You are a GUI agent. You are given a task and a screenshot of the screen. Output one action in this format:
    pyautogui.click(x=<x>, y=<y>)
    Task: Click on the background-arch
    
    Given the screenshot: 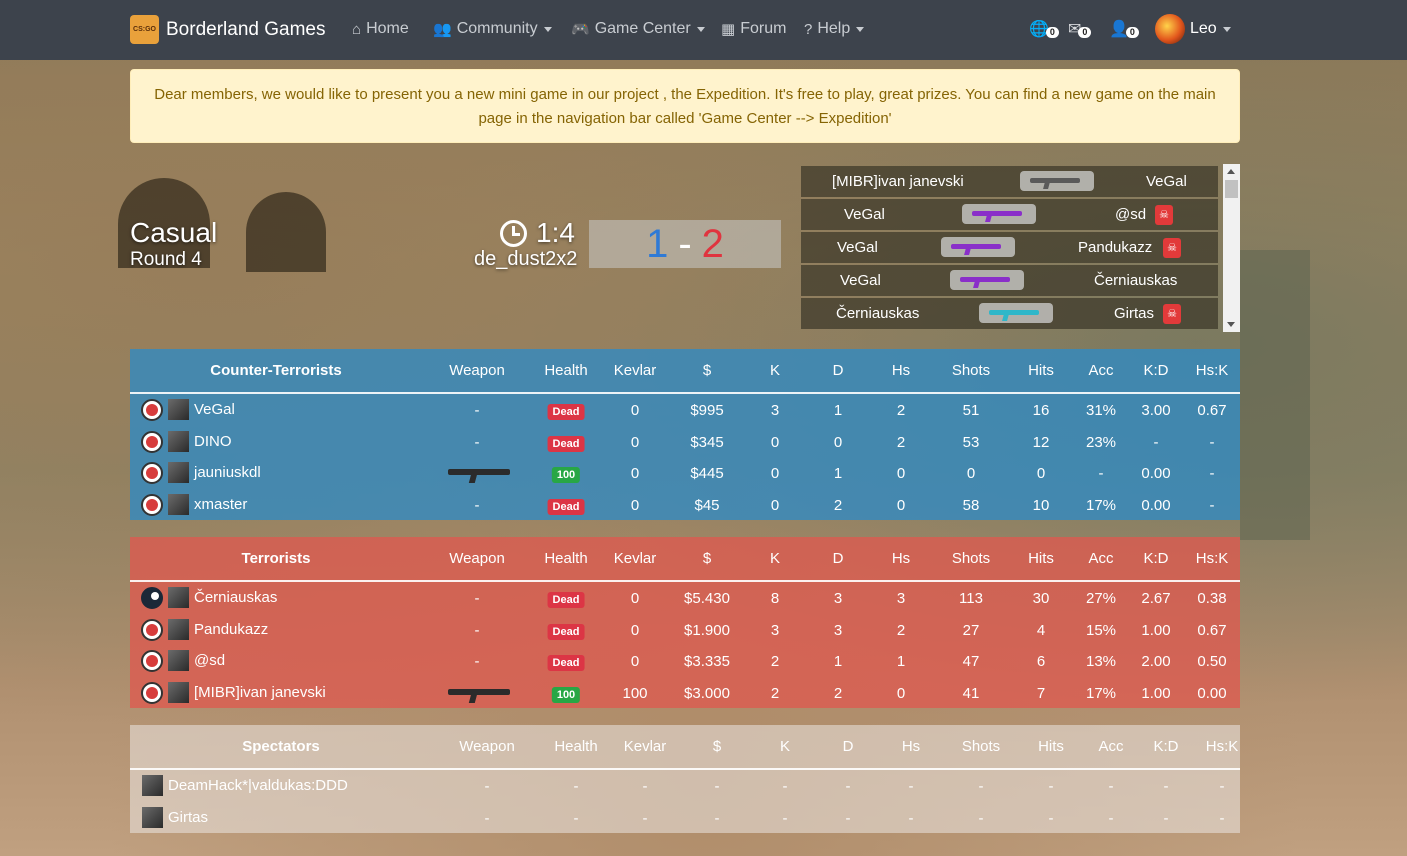 What is the action you would take?
    pyautogui.click(x=286, y=232)
    